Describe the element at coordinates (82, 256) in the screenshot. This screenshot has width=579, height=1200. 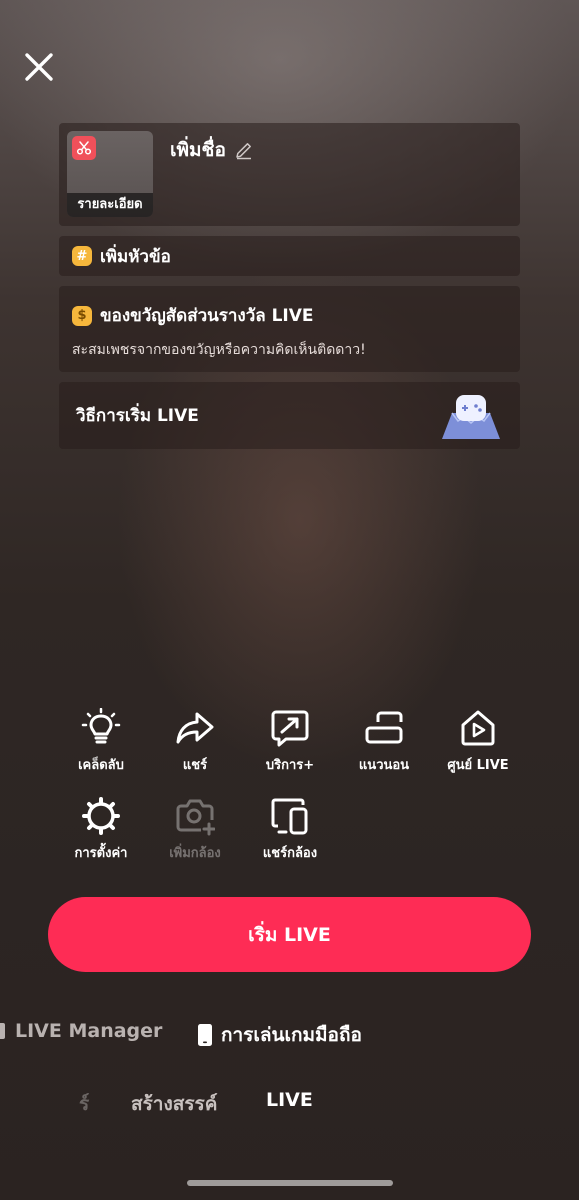
I see `hashtag-icon: #` at that location.